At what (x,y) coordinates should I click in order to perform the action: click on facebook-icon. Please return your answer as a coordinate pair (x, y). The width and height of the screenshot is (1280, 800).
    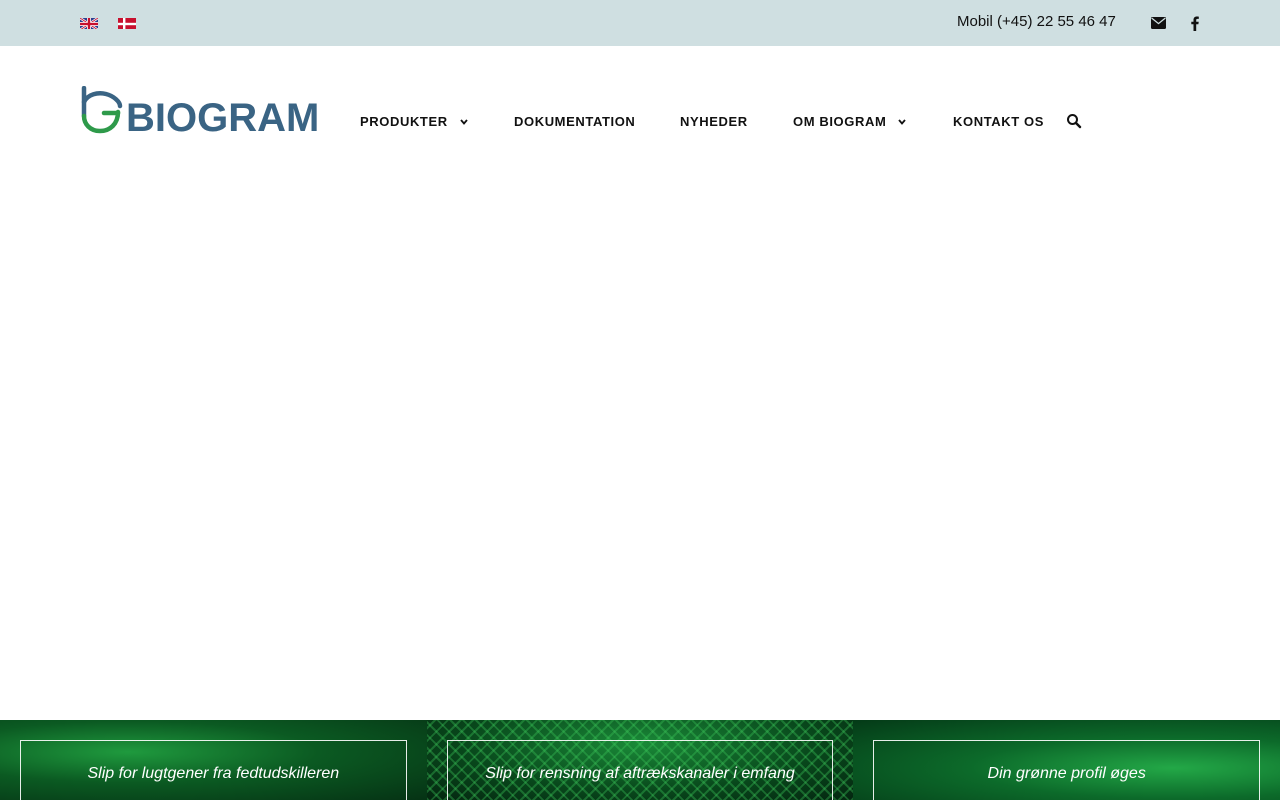
    Looking at the image, I should click on (1195, 23).